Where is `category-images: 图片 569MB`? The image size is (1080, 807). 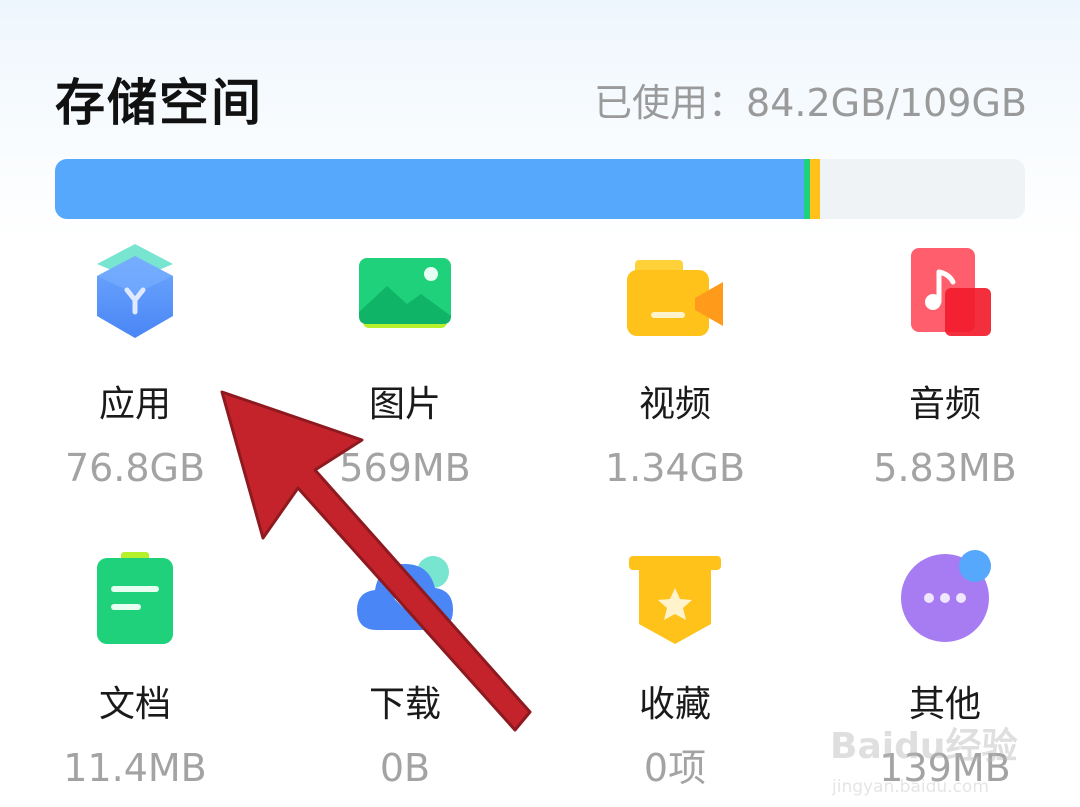
category-images: 图片 569MB is located at coordinates (405, 368).